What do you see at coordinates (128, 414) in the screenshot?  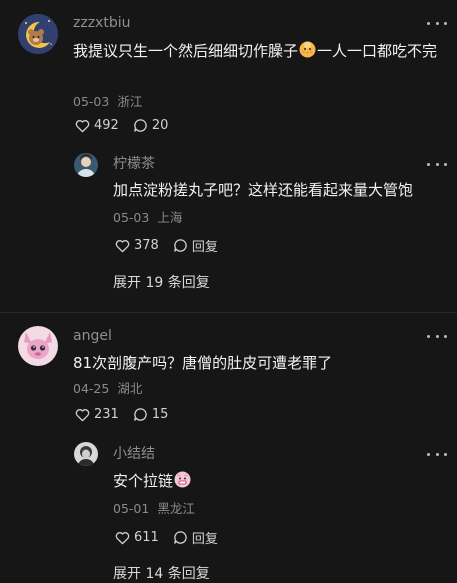 I see `comment-actions: 231 15` at bounding box center [128, 414].